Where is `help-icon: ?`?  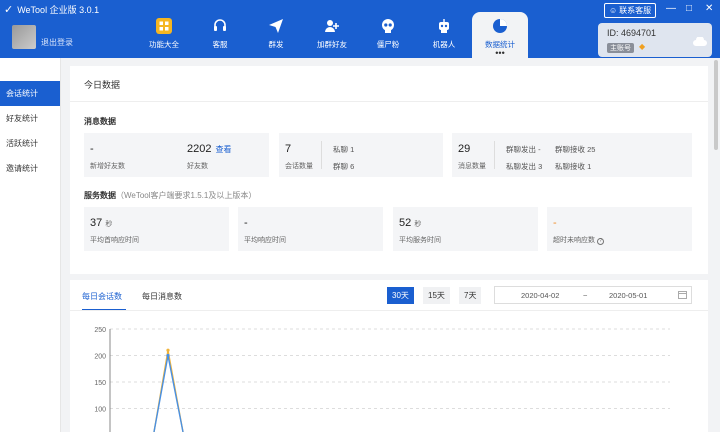
help-icon: ? is located at coordinates (600, 241).